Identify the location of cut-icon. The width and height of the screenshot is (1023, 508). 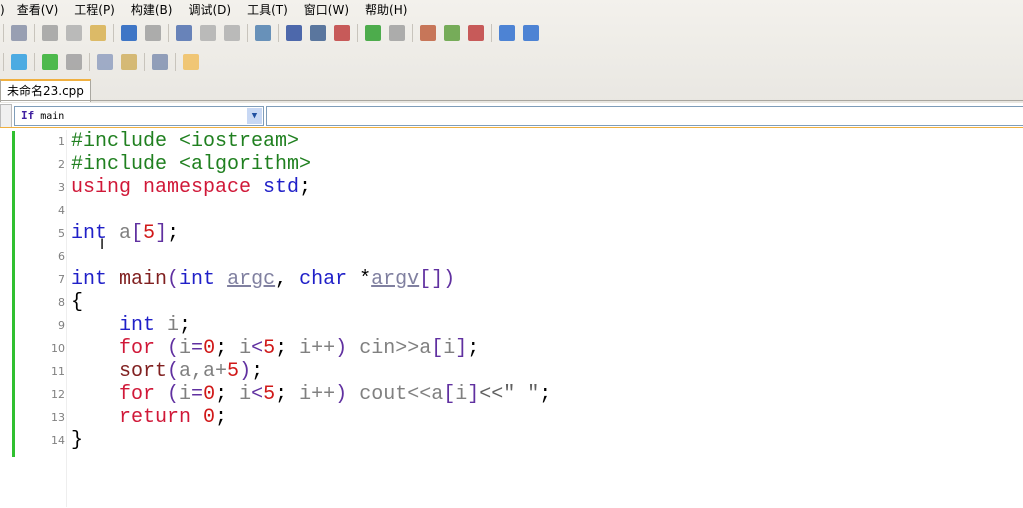
(50, 33).